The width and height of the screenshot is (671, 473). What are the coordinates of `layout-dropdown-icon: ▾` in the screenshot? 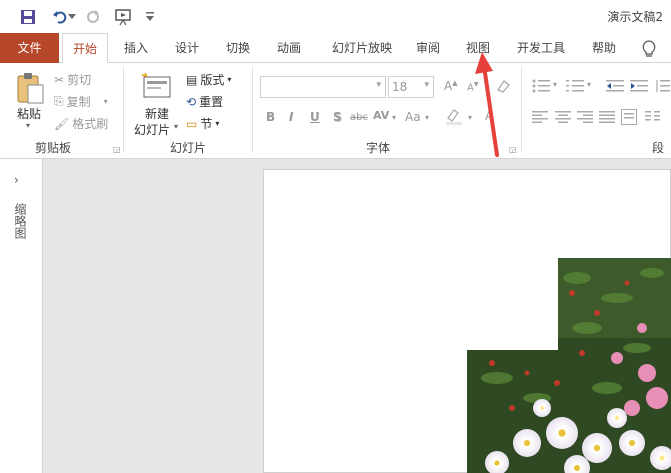 It's located at (229, 79).